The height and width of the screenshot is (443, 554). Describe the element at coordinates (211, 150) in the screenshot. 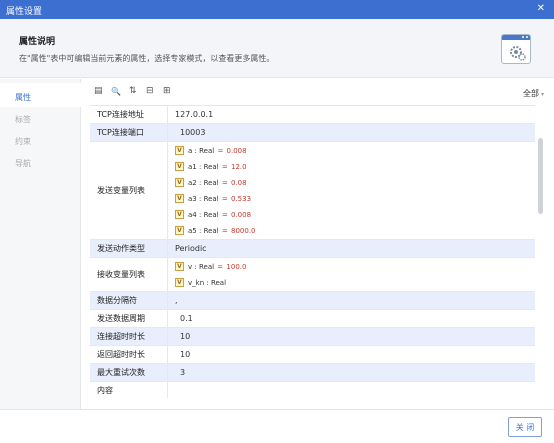

I see `variable-item: Va : Real = 0.008` at that location.